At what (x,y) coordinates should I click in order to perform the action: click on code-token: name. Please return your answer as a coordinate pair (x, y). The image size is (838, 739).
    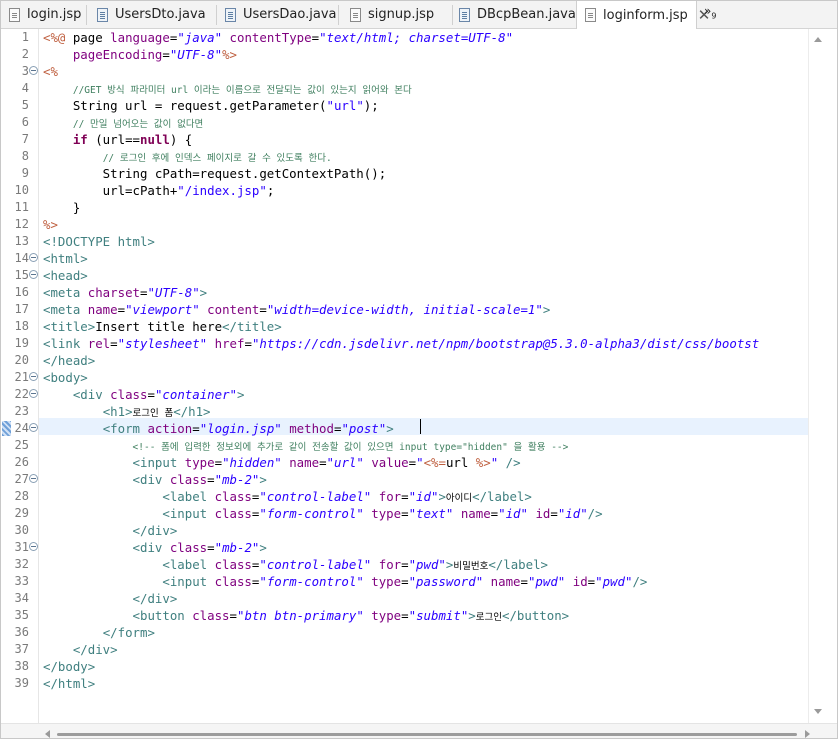
    Looking at the image, I should click on (102, 309).